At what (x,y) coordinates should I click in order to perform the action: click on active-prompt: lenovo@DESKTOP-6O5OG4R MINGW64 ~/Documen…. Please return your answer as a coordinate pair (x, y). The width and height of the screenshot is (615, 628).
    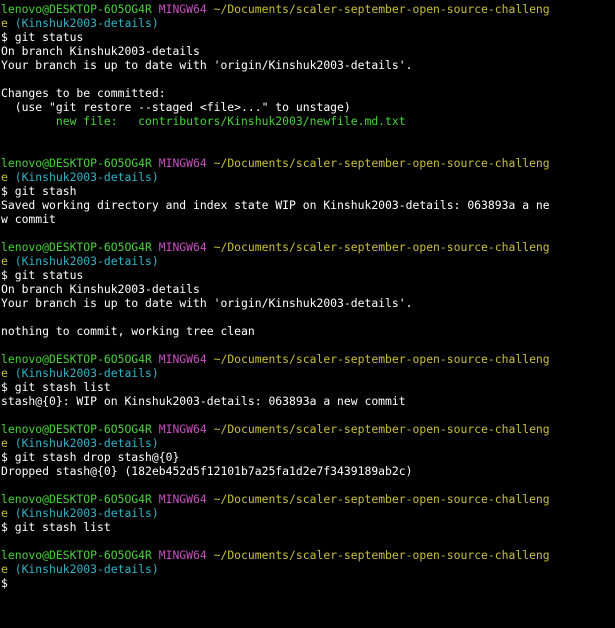
    Looking at the image, I should click on (308, 569).